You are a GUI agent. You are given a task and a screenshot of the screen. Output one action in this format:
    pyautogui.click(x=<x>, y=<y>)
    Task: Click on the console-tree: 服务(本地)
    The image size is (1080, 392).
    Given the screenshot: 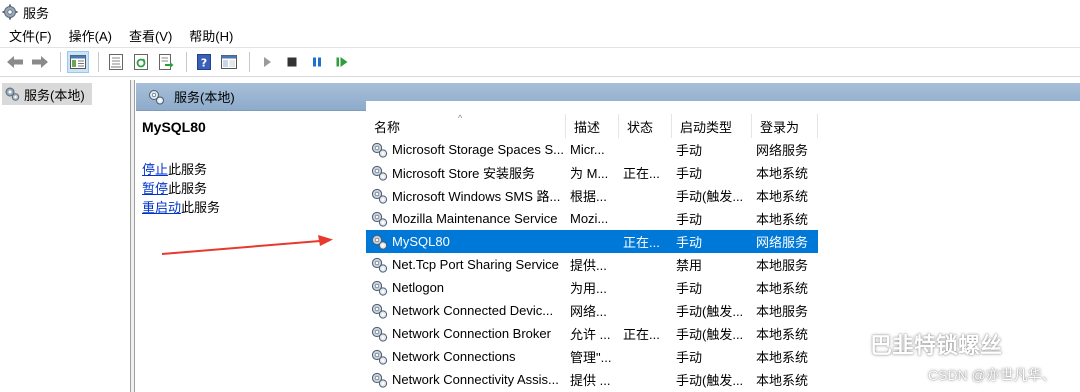 What is the action you would take?
    pyautogui.click(x=65, y=236)
    